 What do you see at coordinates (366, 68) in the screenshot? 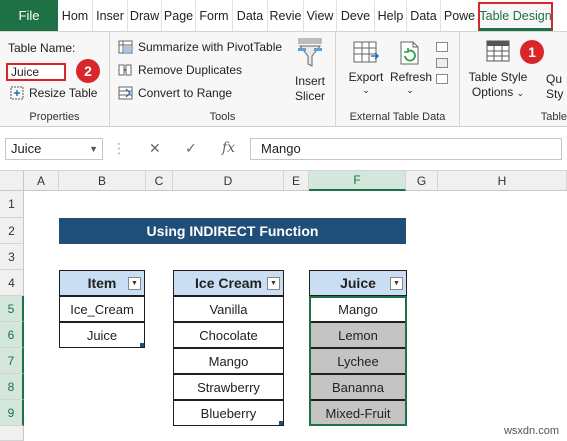
I see `export-button: Export ⌄` at bounding box center [366, 68].